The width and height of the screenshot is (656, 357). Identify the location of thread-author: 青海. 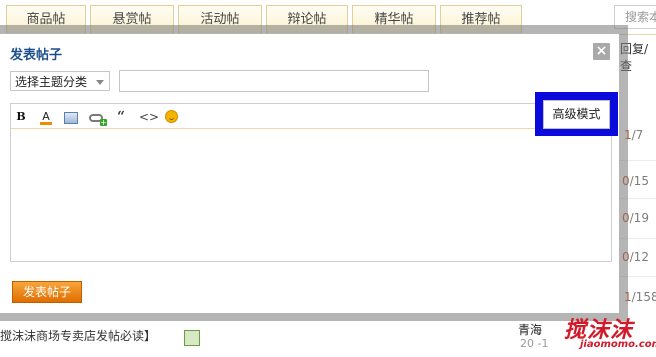
(530, 329).